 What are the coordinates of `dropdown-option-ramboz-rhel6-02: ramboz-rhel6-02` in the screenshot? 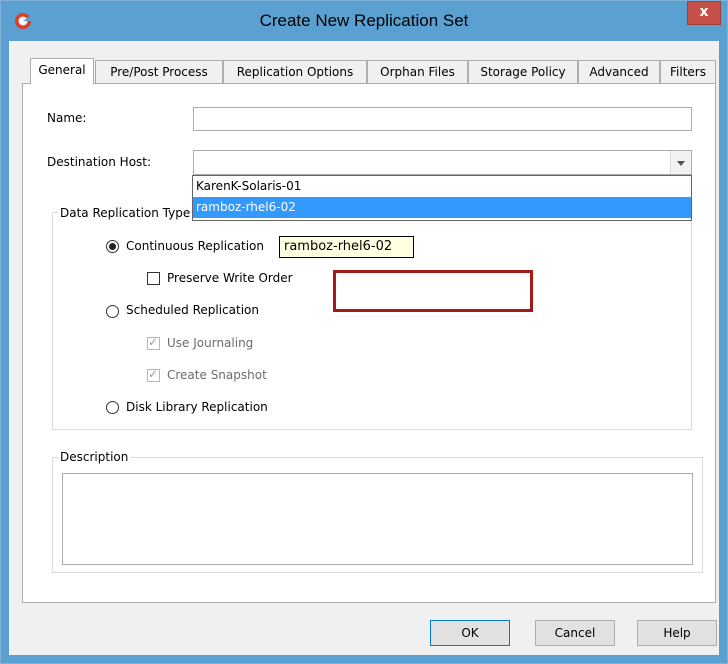 It's located at (442, 207).